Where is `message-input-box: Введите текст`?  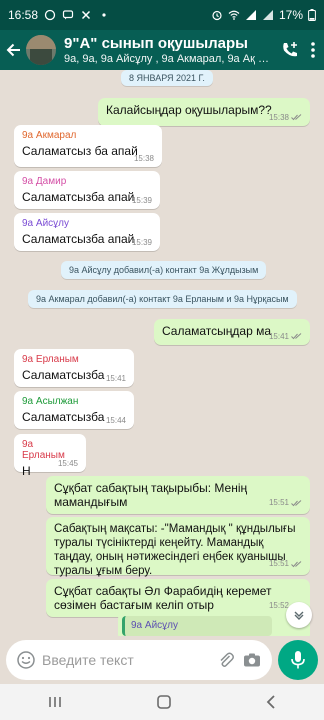 message-input-box: Введите текст is located at coordinates (139, 660).